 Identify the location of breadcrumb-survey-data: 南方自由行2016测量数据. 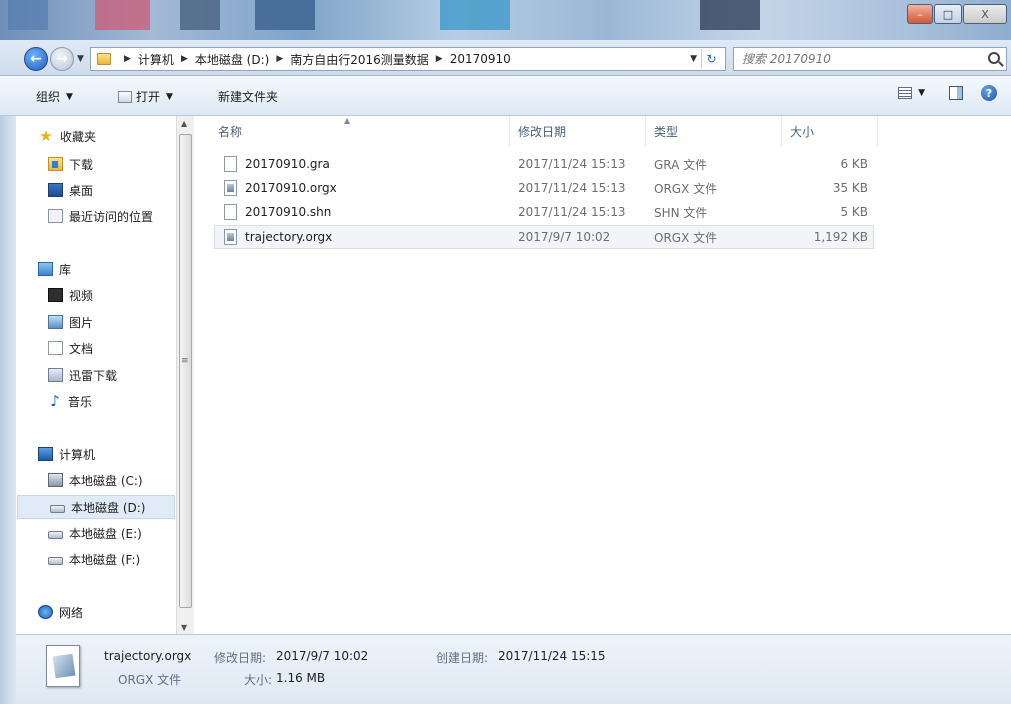
(359, 59).